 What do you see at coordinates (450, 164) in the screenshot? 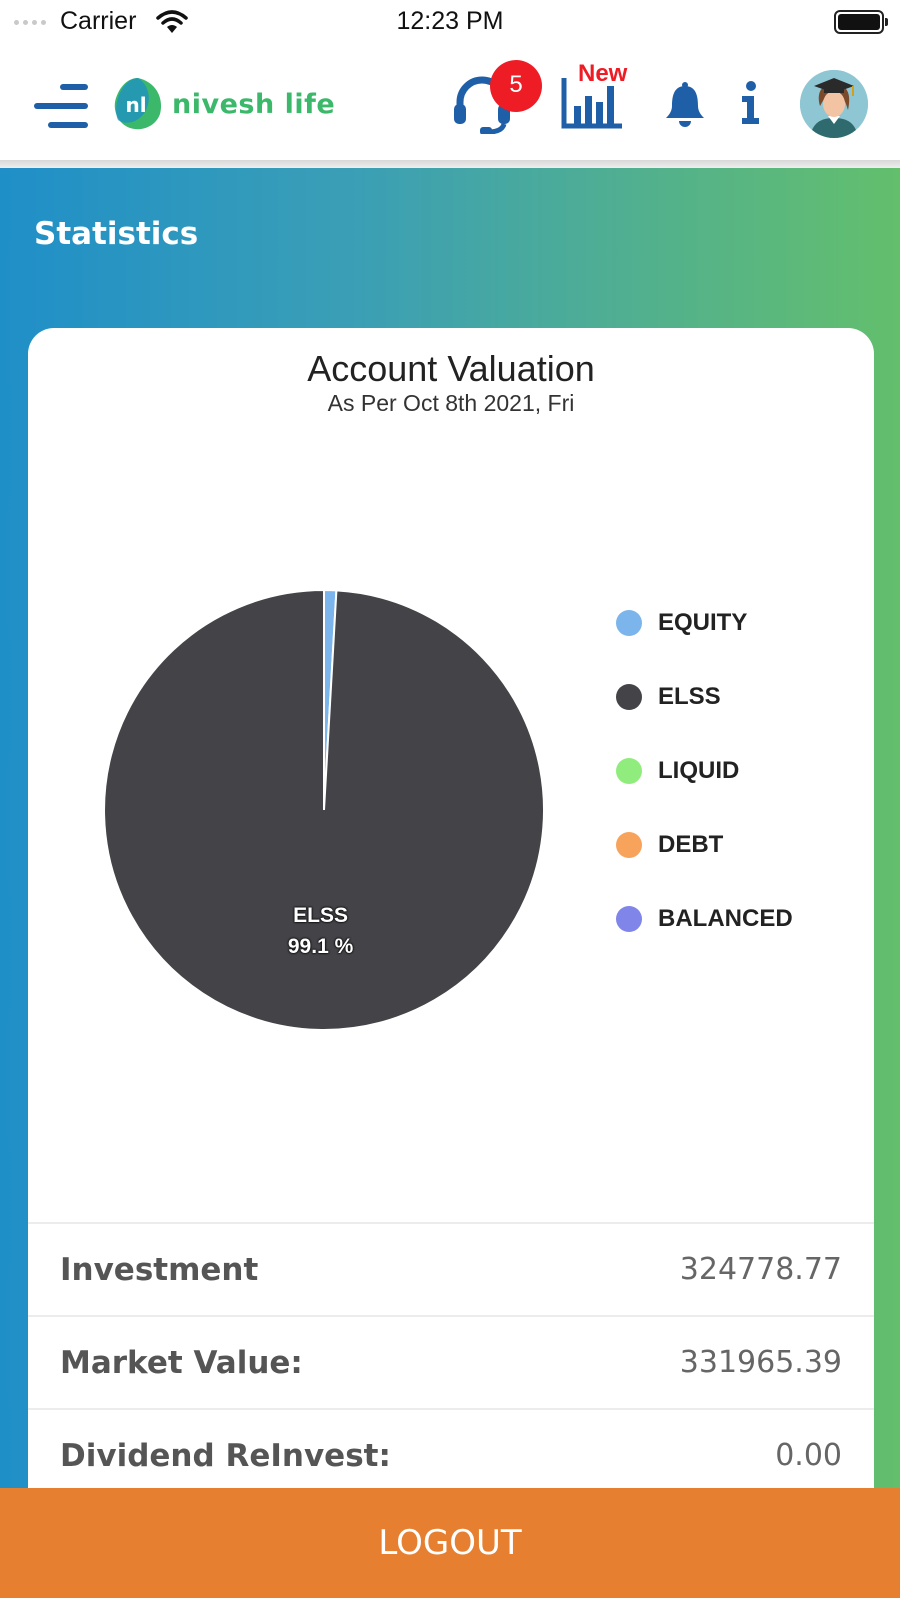
I see `header-divider` at bounding box center [450, 164].